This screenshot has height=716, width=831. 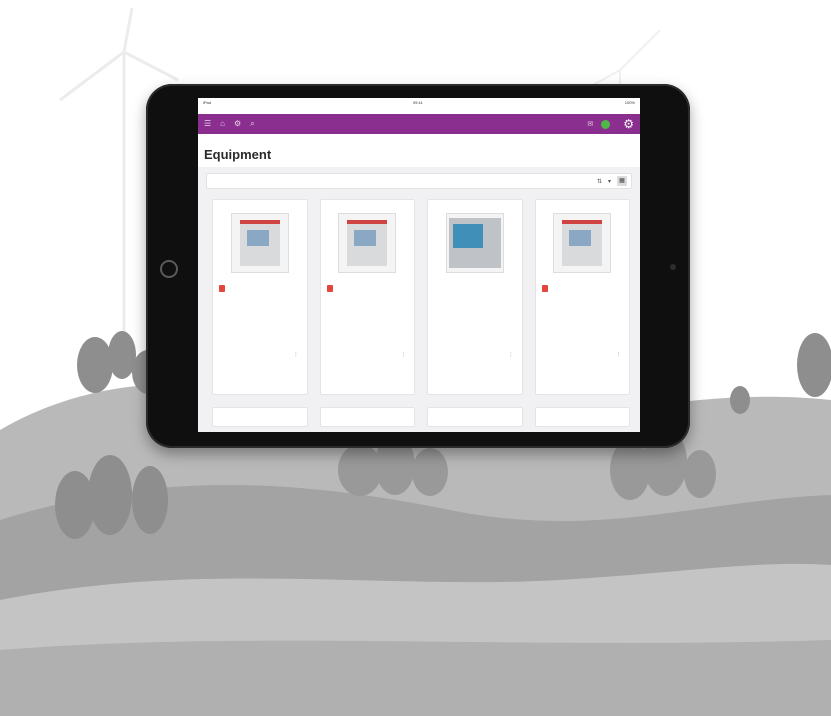 What do you see at coordinates (419, 156) in the screenshot?
I see `page-title: Equipment` at bounding box center [419, 156].